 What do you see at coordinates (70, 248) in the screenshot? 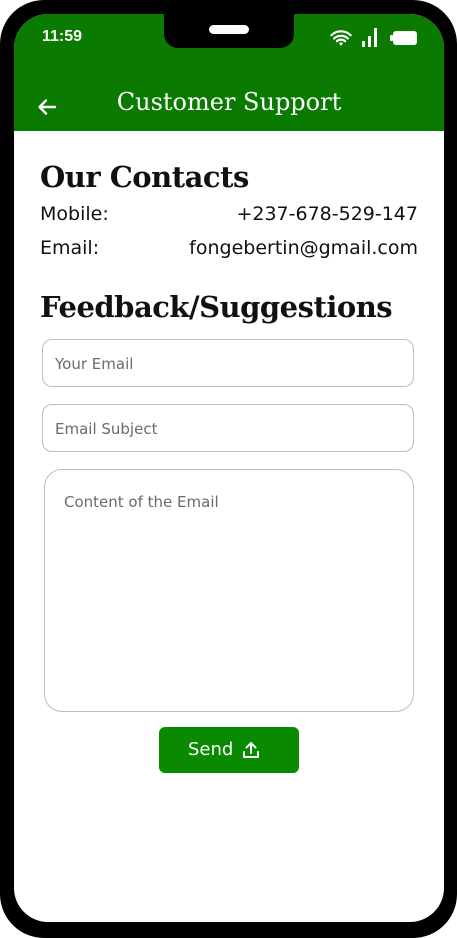
I see `email-label: Email:` at bounding box center [70, 248].